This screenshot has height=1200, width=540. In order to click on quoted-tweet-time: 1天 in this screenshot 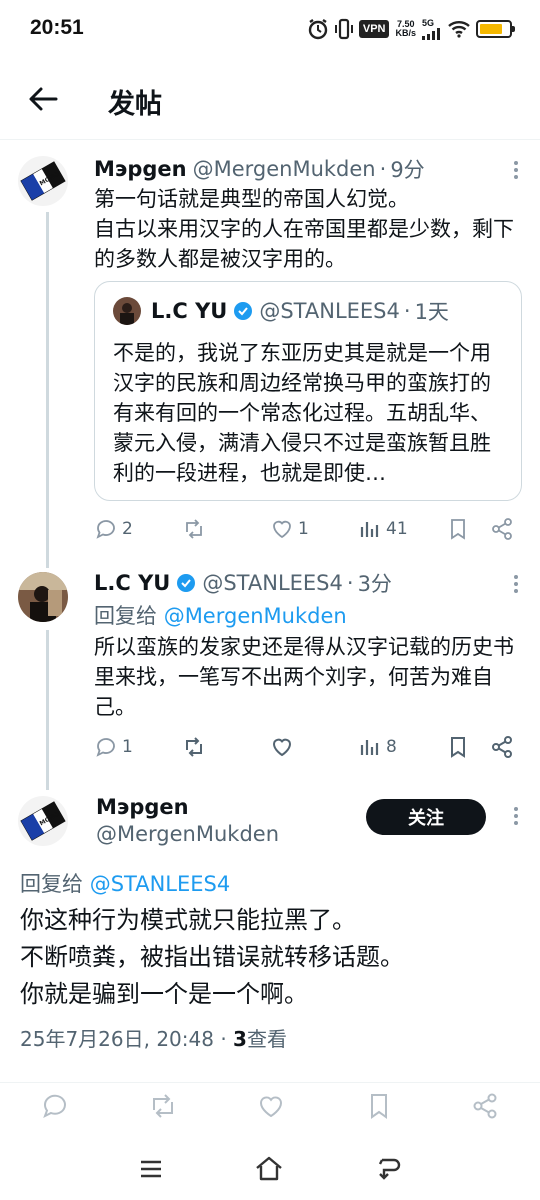, I will do `click(431, 312)`.